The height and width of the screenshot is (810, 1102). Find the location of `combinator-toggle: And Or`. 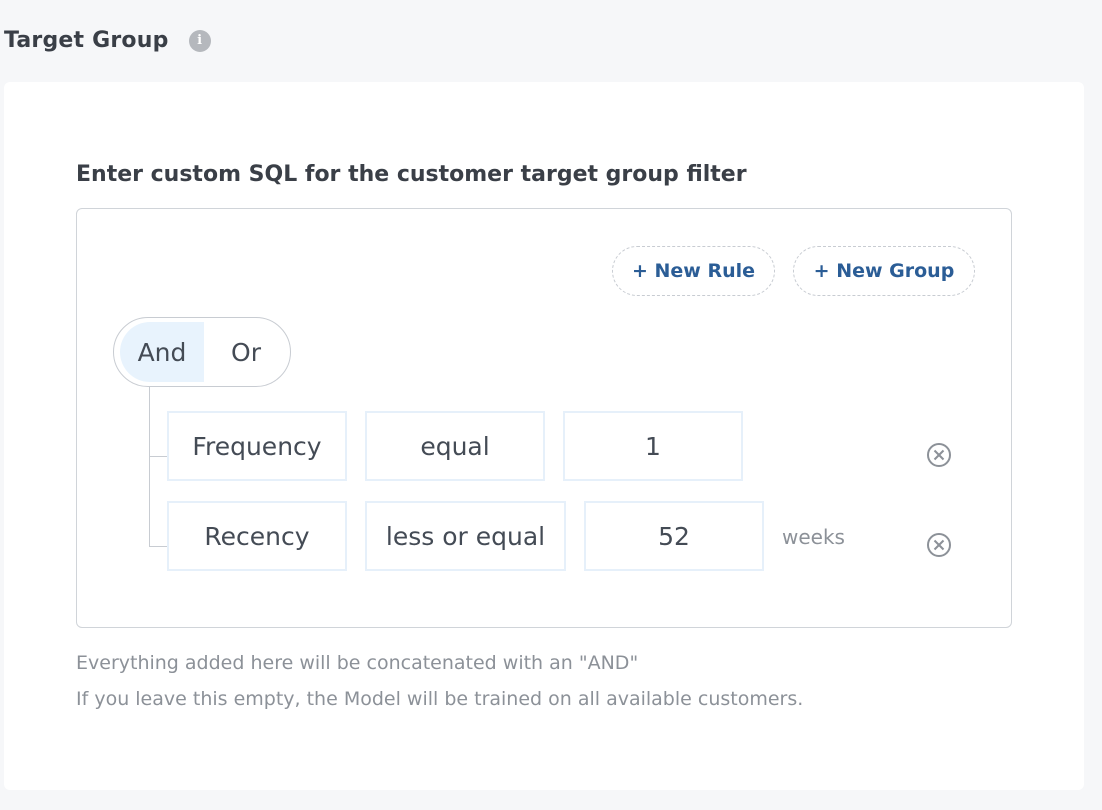

combinator-toggle: And Or is located at coordinates (202, 352).